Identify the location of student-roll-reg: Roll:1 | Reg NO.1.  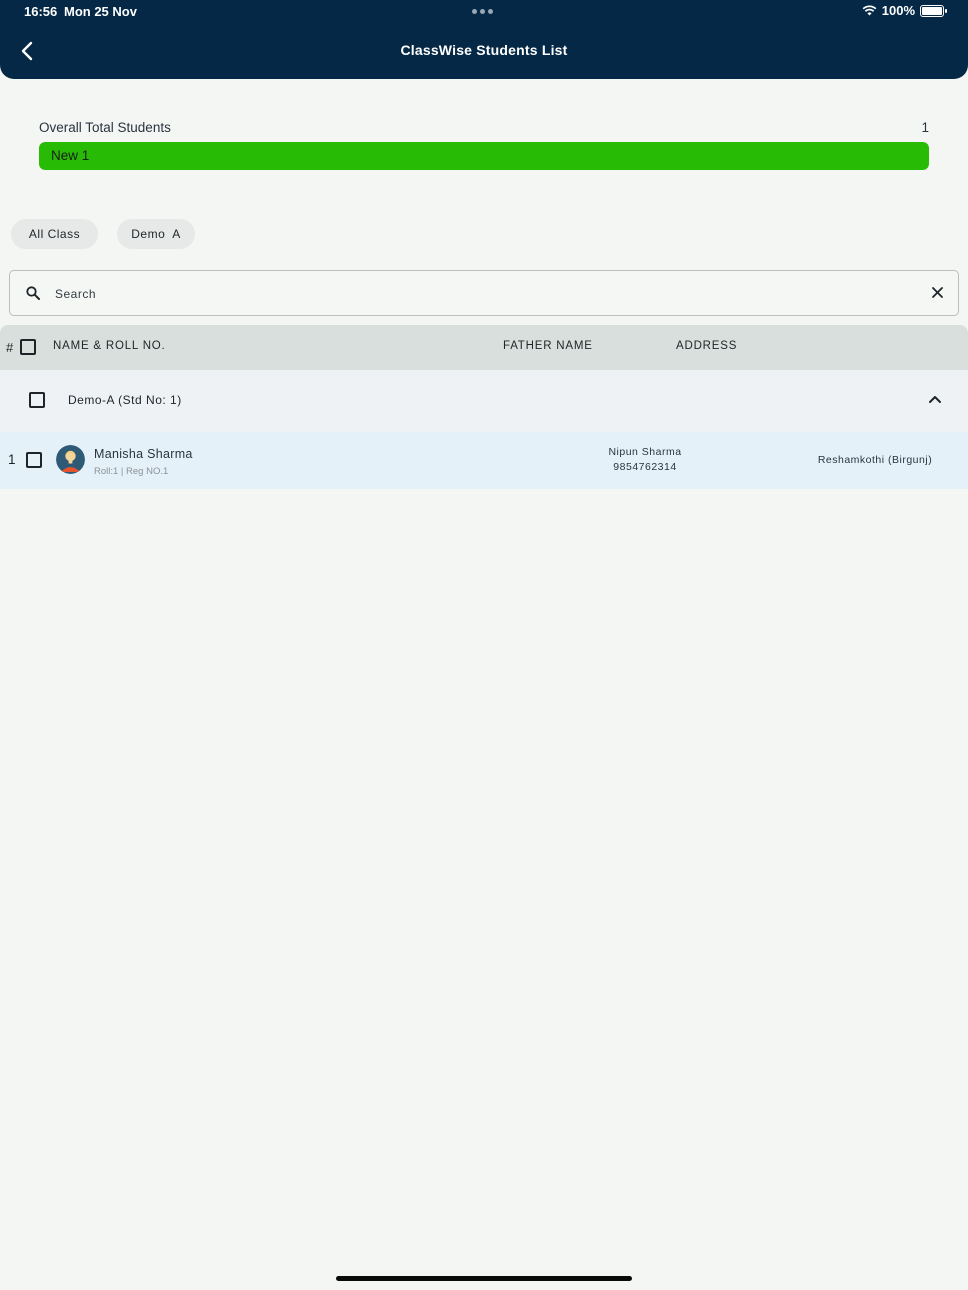
(131, 471).